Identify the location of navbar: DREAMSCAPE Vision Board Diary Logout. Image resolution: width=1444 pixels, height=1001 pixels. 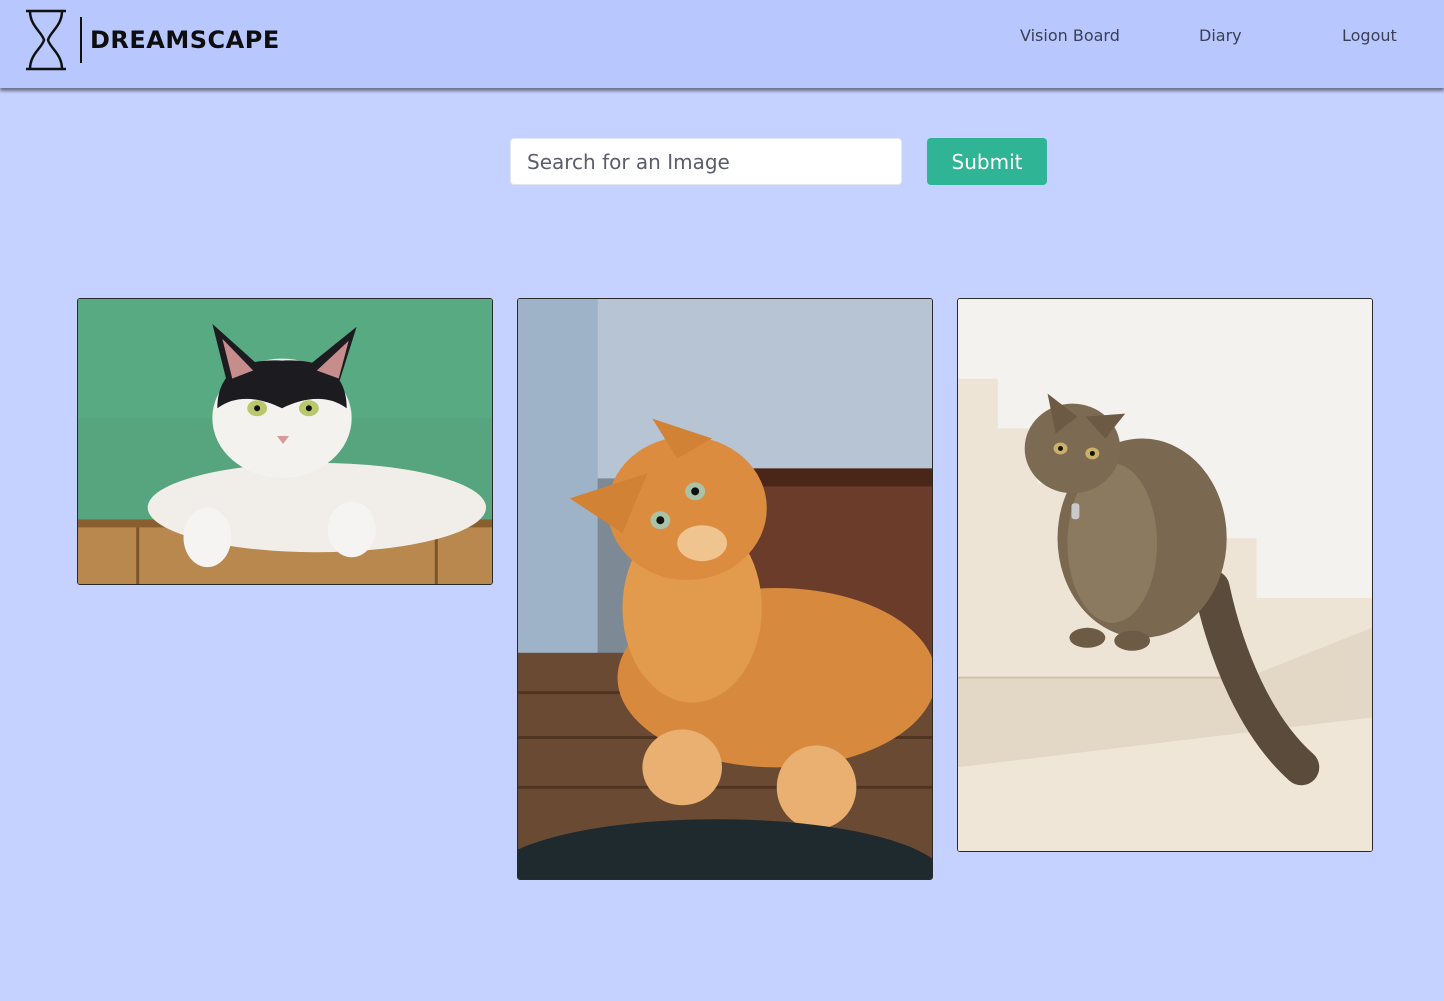
(722, 44).